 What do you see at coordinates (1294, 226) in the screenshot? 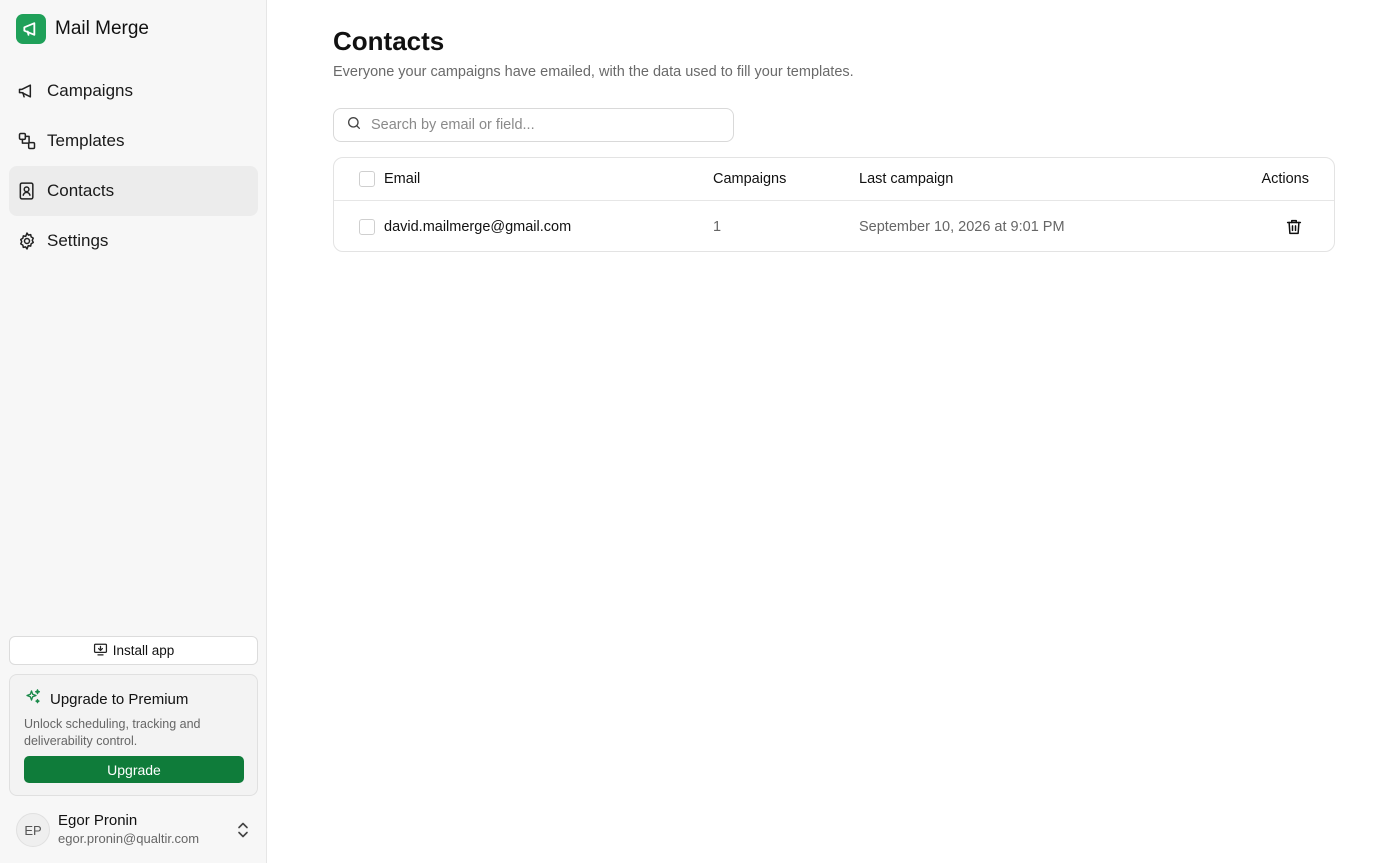
I see `trash-icon` at bounding box center [1294, 226].